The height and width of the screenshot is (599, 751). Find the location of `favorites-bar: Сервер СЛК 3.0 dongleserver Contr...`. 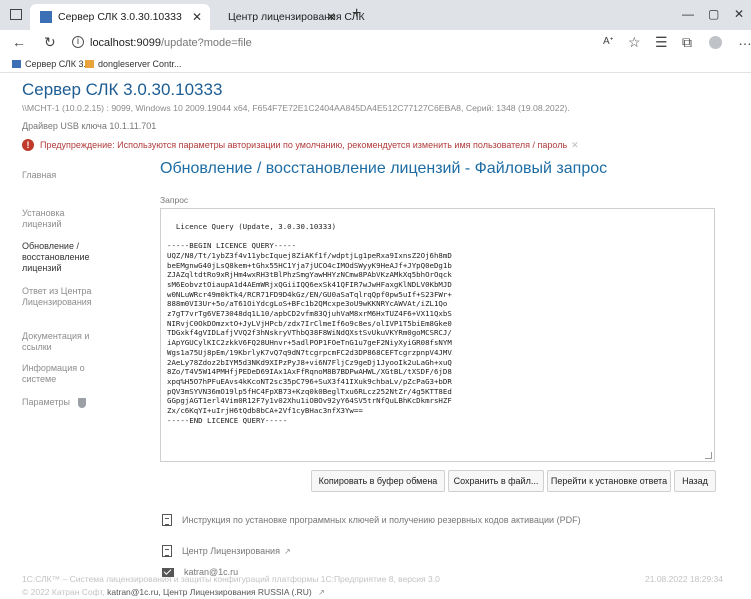

favorites-bar: Сервер СЛК 3.0 dongleserver Contr... is located at coordinates (375, 64).